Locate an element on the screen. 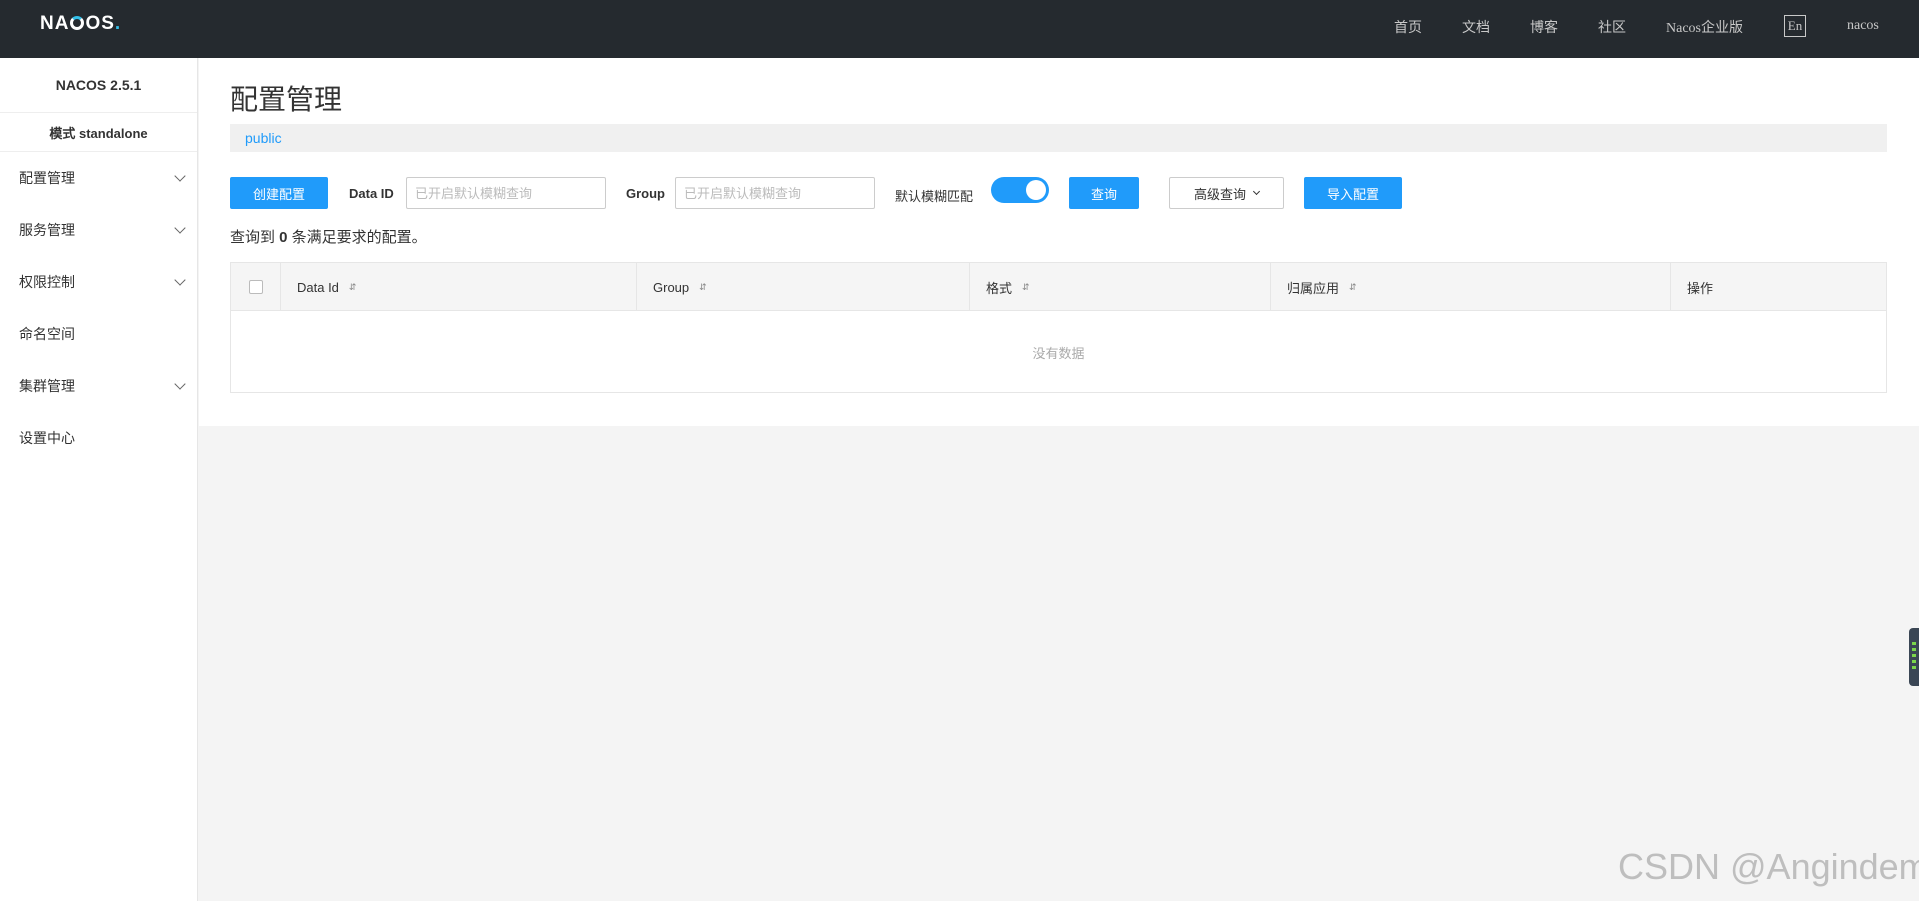 The image size is (1919, 901). logo-text-start: NA is located at coordinates (55, 23).